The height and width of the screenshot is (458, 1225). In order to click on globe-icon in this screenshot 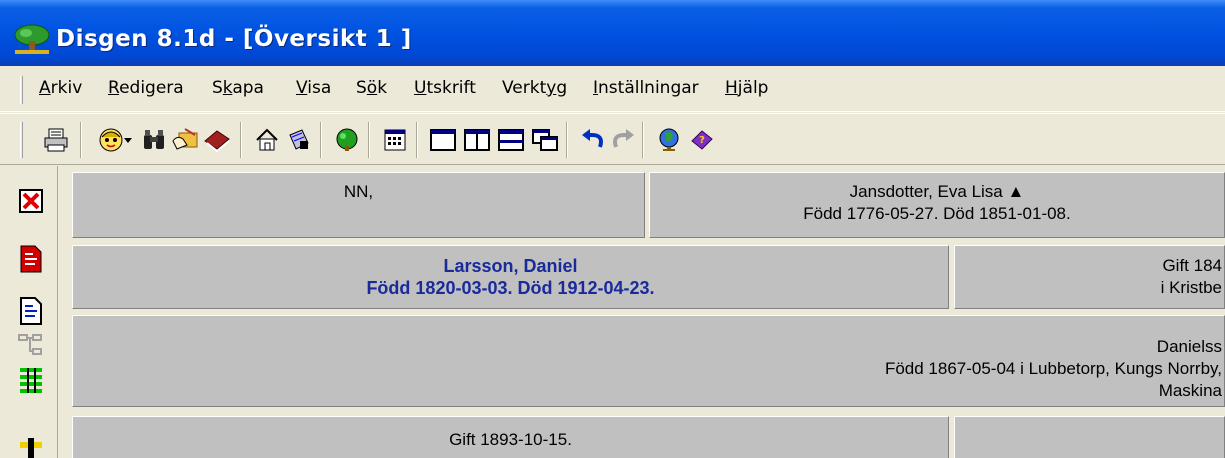, I will do `click(669, 140)`.